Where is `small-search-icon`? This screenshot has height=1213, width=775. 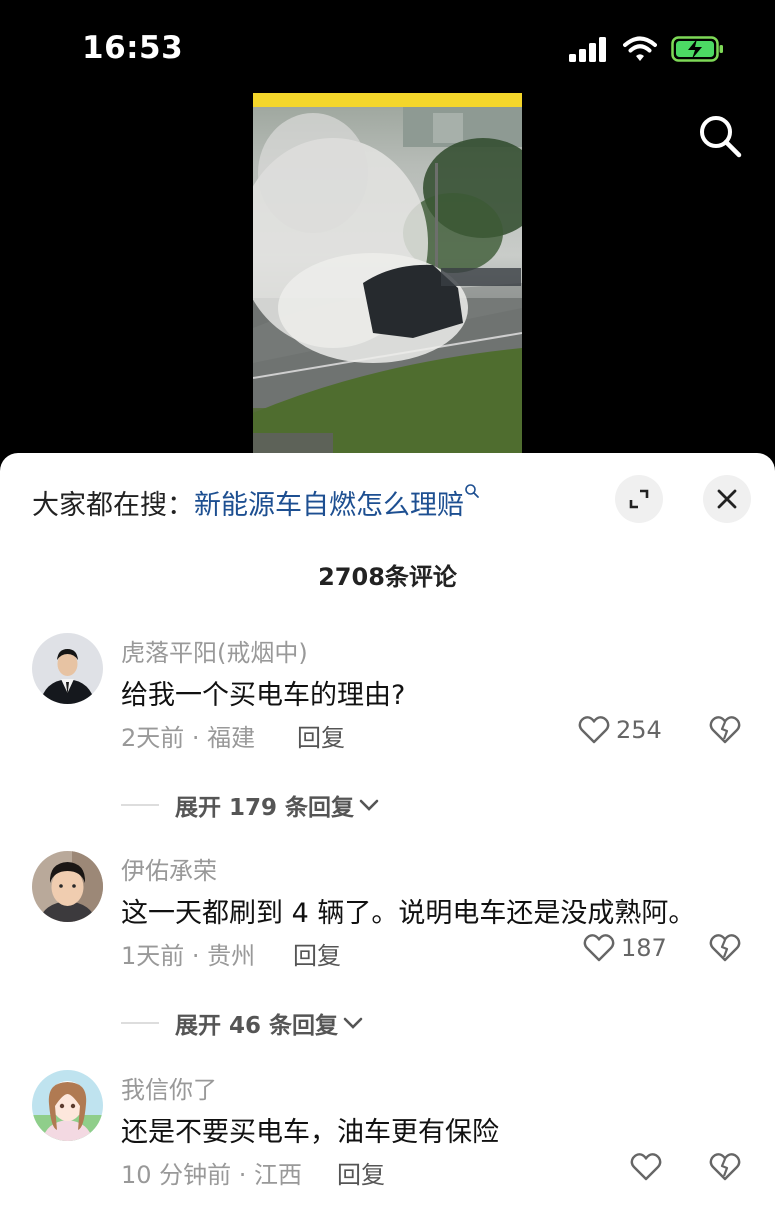
small-search-icon is located at coordinates (472, 493).